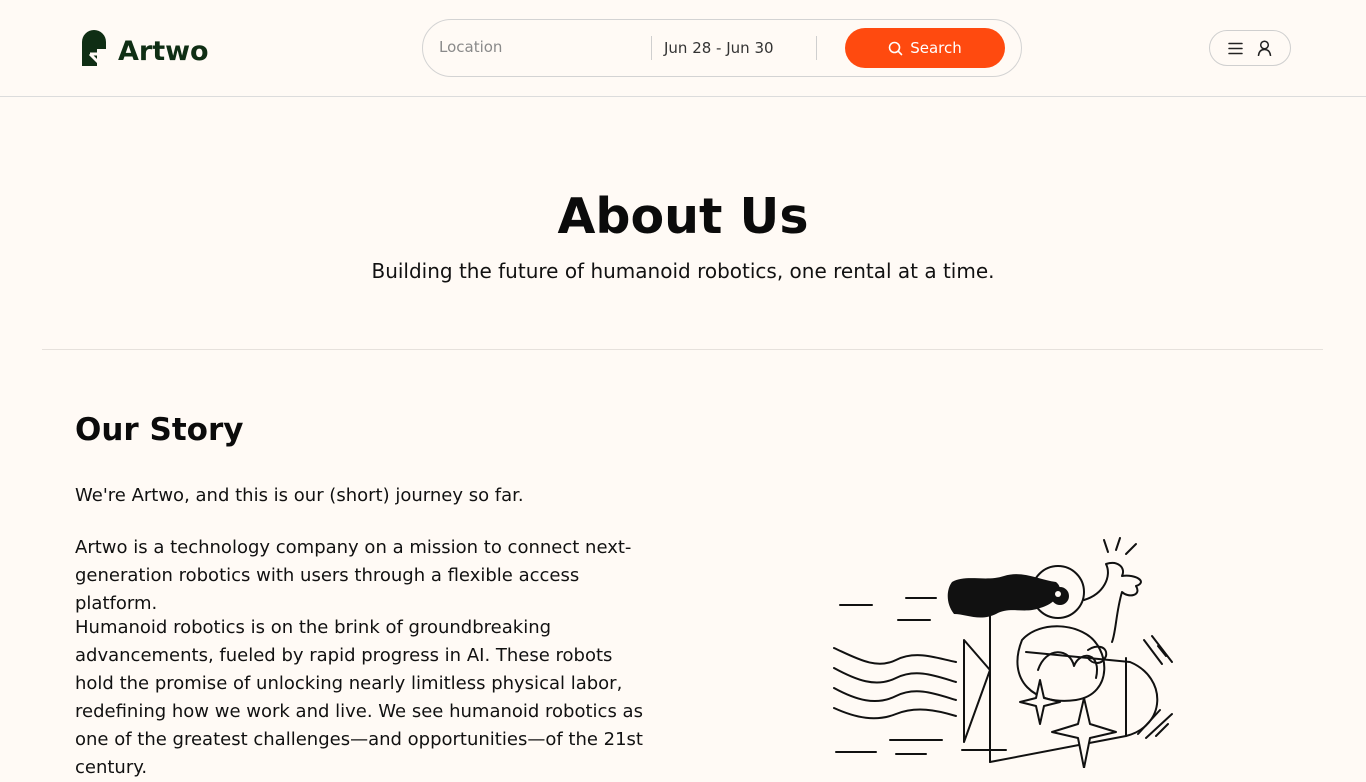  Describe the element at coordinates (719, 48) in the screenshot. I see `date-range-picker: Jun 28 - Jun 30` at that location.